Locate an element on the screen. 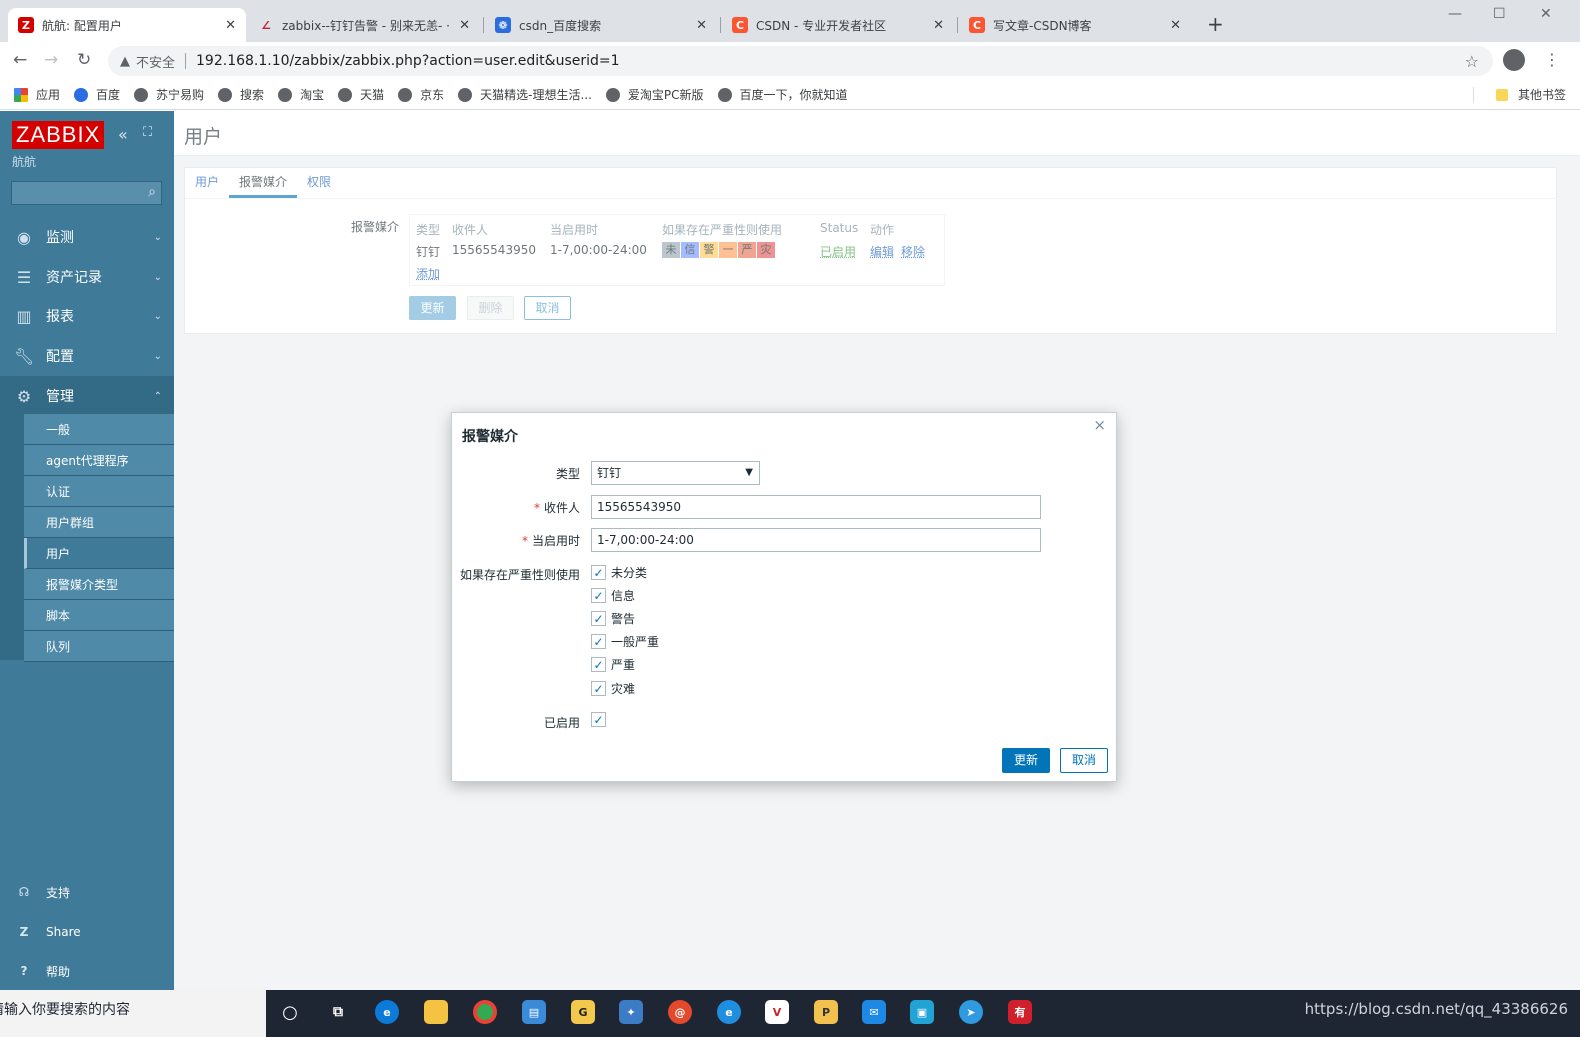  zabbix-logo: ZABBIX is located at coordinates (58, 135).